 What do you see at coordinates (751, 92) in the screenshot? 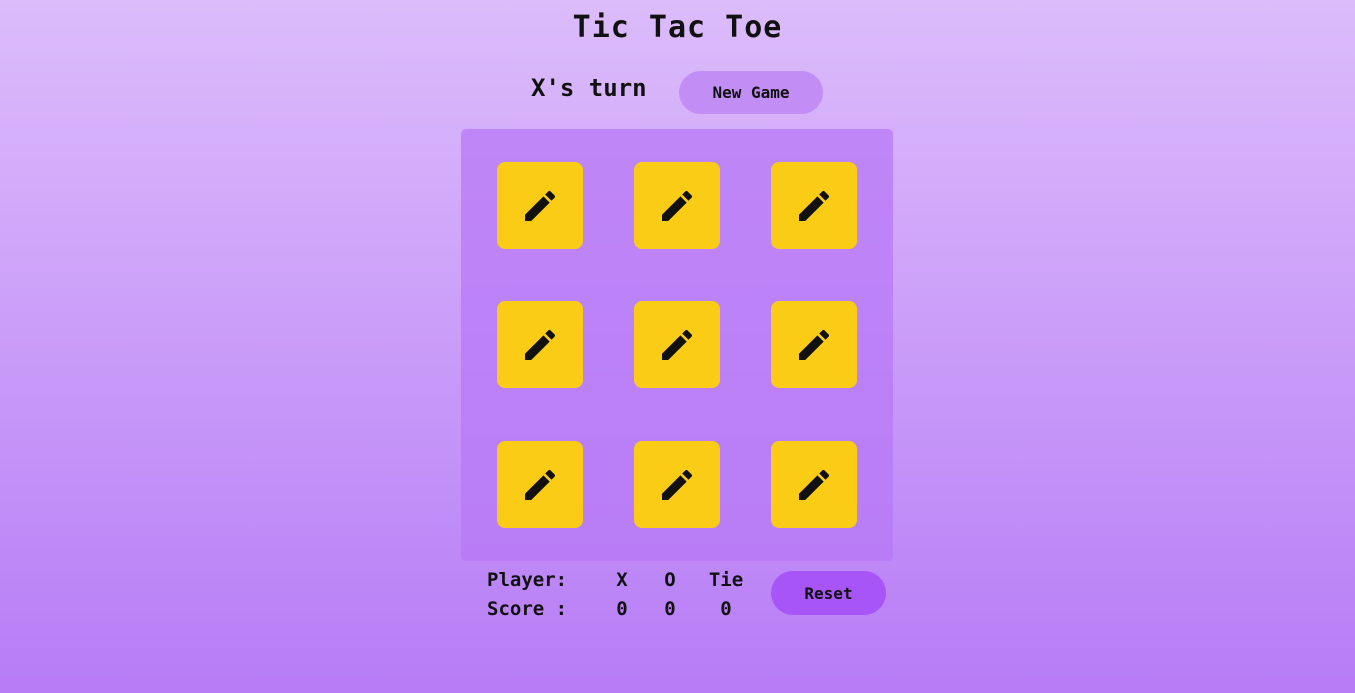
I see `new-game-button: New Game` at bounding box center [751, 92].